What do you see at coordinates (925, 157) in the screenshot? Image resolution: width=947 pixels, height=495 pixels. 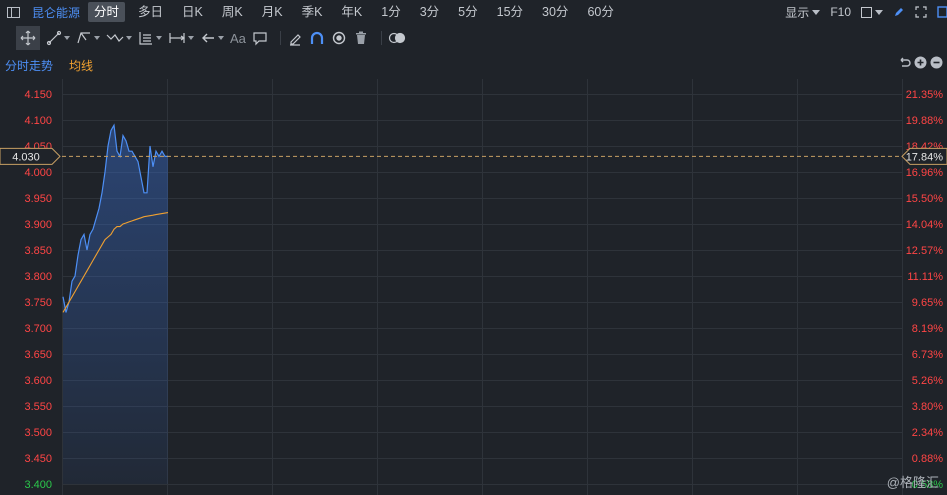 I see `current-pct-label: 17.84%` at bounding box center [925, 157].